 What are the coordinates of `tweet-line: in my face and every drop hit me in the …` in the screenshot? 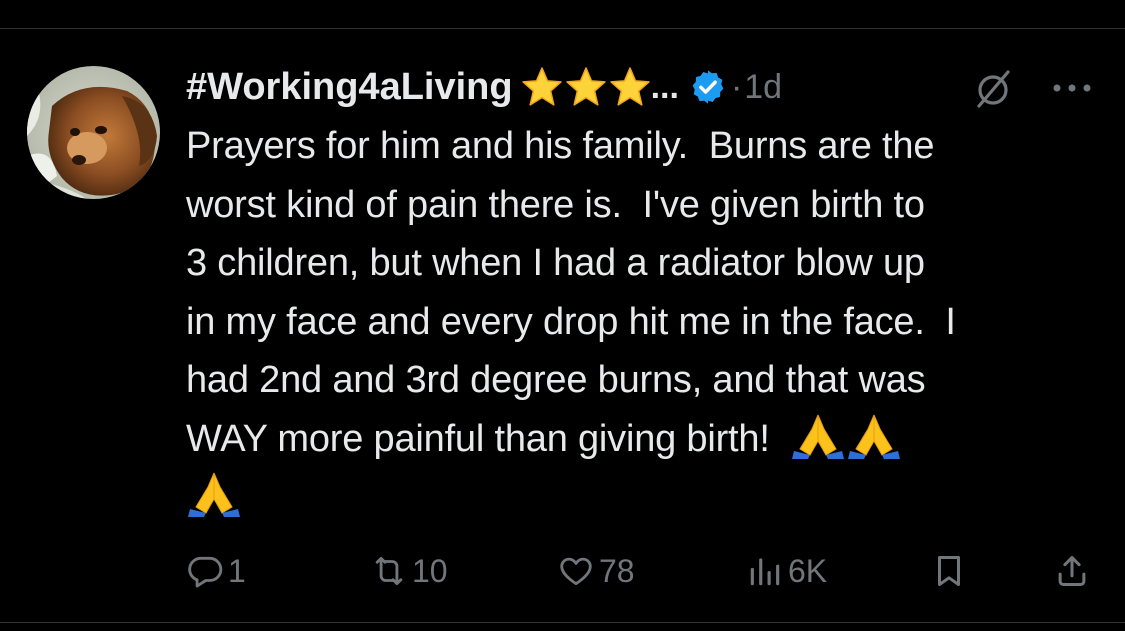 It's located at (571, 321).